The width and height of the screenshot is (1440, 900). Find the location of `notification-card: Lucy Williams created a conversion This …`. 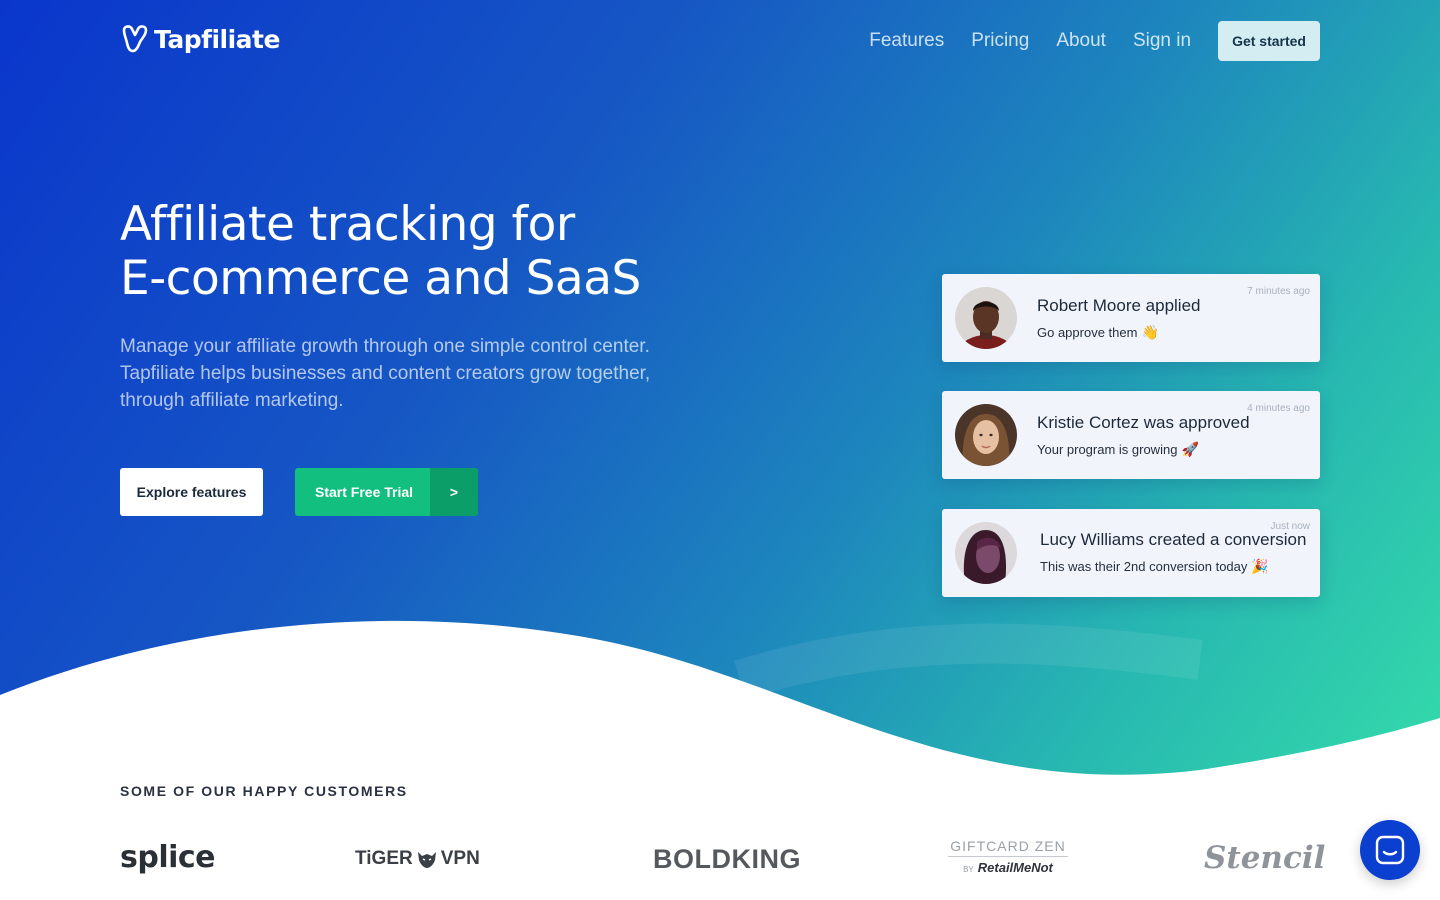

notification-card: Lucy Williams created a conversion This … is located at coordinates (1131, 553).